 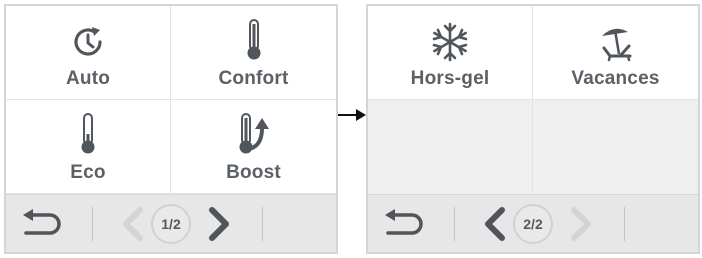 I want to click on mode-label: Boost, so click(x=253, y=172).